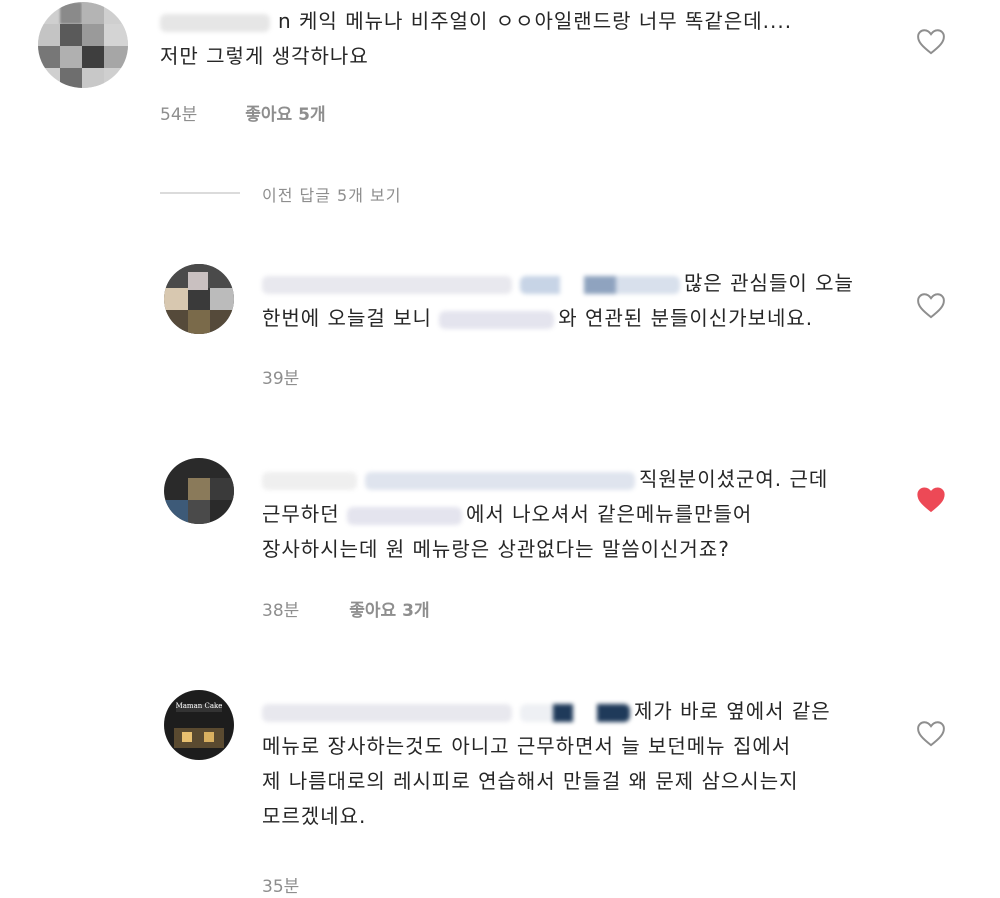 The image size is (1000, 898). What do you see at coordinates (558, 301) in the screenshot?
I see `reply-text: 많은 관심들이 오늘 한번에 오늘걸 보니 와 연관된 분들이신가보네요.` at bounding box center [558, 301].